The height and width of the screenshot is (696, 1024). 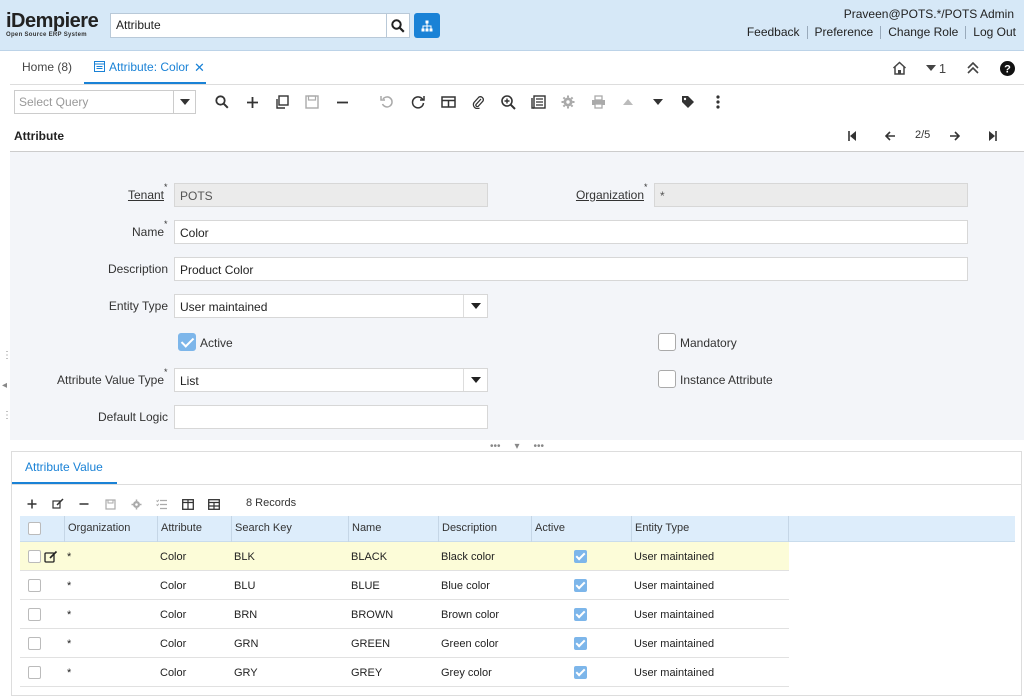 I want to click on delete-button, so click(x=342, y=102).